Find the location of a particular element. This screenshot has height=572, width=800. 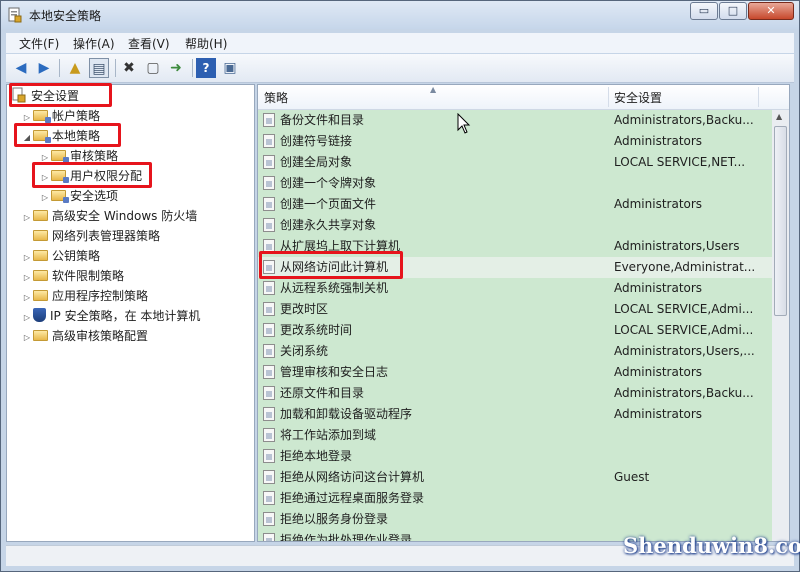

show-tree-icon: ▤ is located at coordinates (99, 68).